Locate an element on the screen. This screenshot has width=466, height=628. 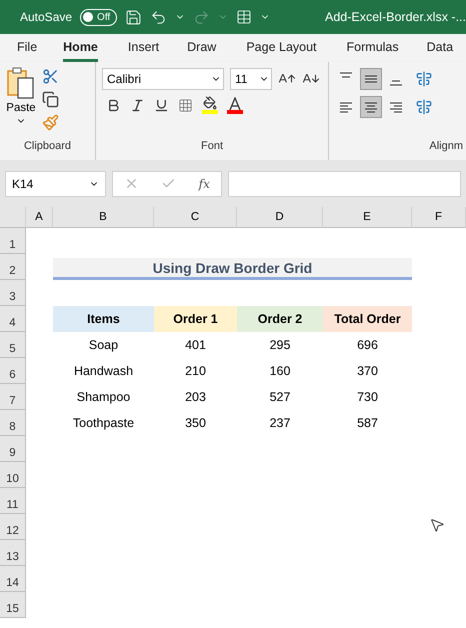
table-cell-text: Toothpaste is located at coordinates (104, 423).